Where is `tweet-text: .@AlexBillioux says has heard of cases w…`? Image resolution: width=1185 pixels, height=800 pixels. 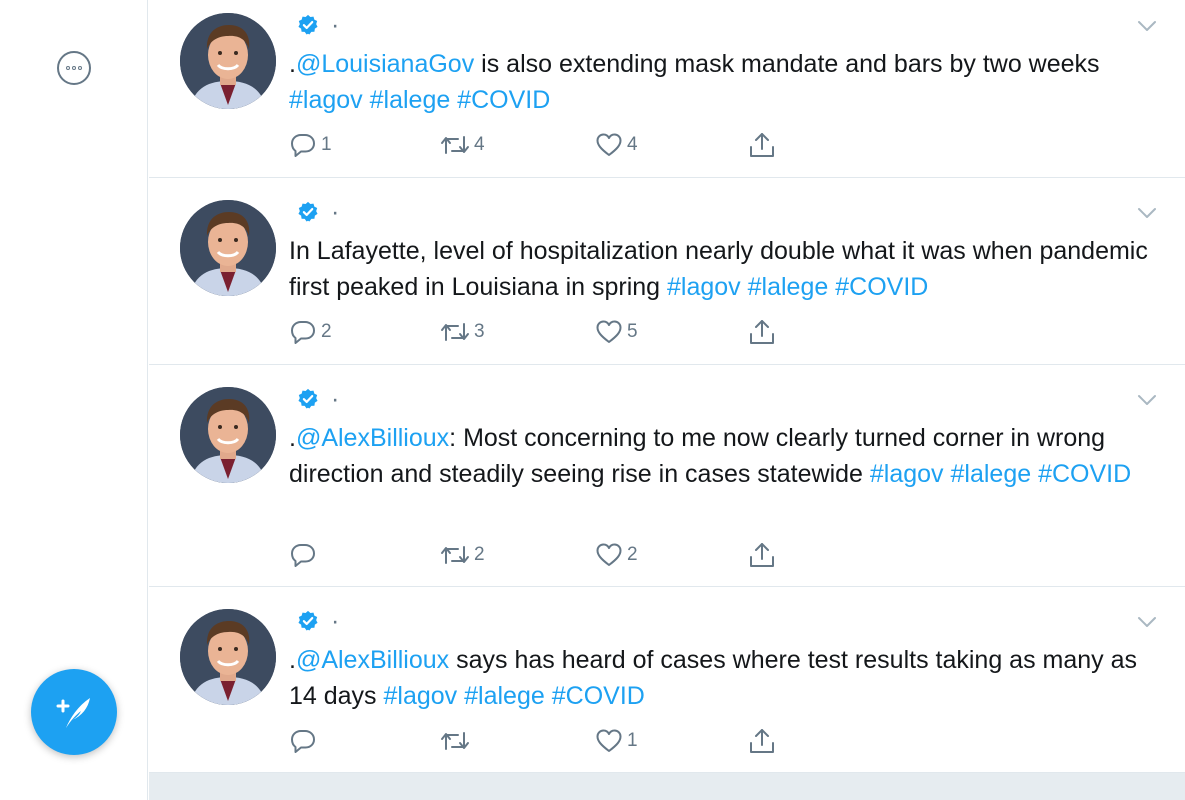 tweet-text: .@AlexBillioux says has heard of cases w… is located at coordinates (724, 678).